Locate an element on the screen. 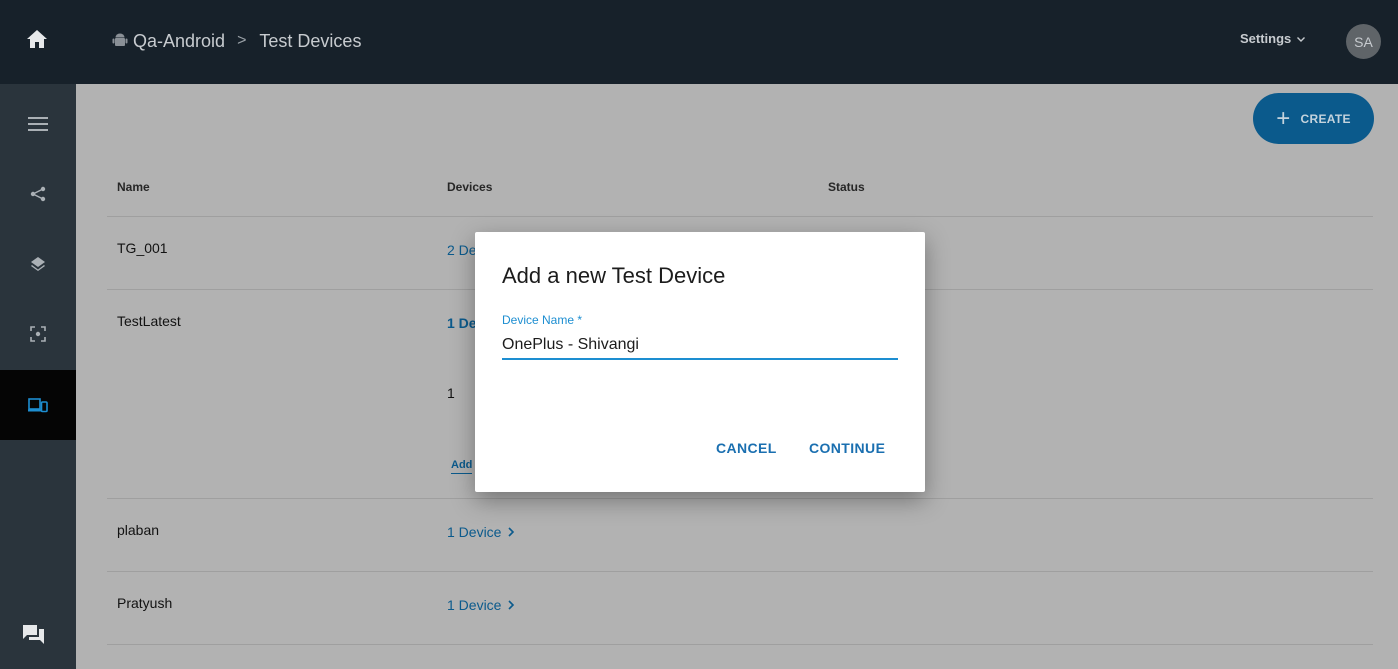  avatar: SA is located at coordinates (1363, 41).